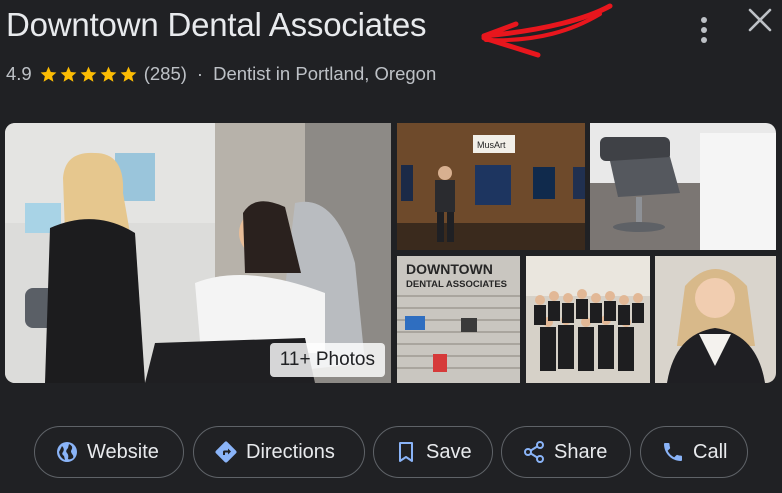  What do you see at coordinates (67, 452) in the screenshot?
I see `globe-icon` at bounding box center [67, 452].